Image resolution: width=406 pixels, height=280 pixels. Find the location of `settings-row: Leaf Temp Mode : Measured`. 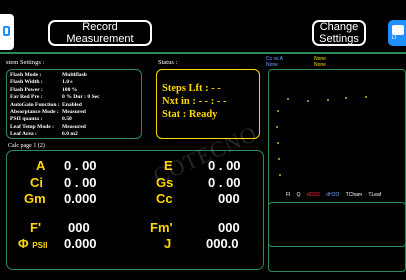

settings-row: Leaf Temp Mode : Measured is located at coordinates (48, 126).